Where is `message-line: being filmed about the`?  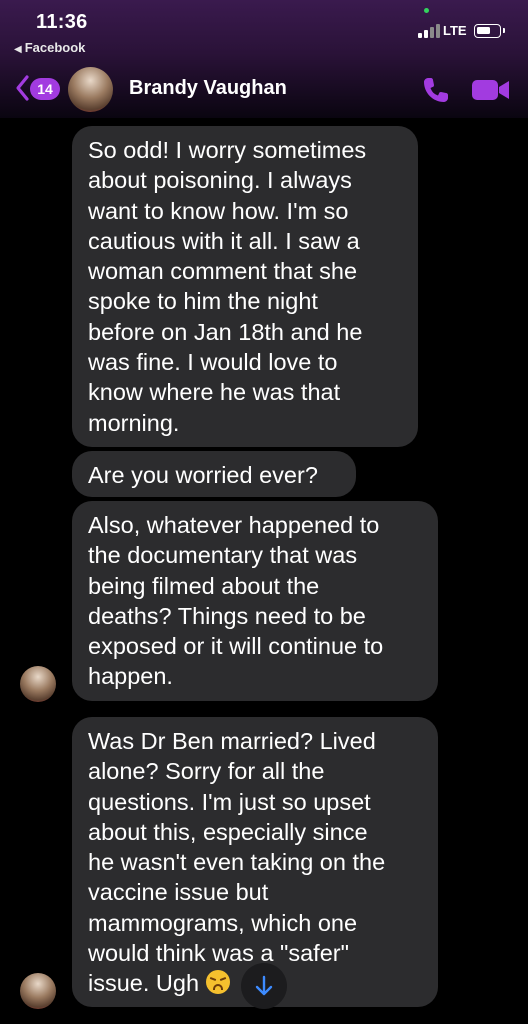
message-line: being filmed about the is located at coordinates (204, 585).